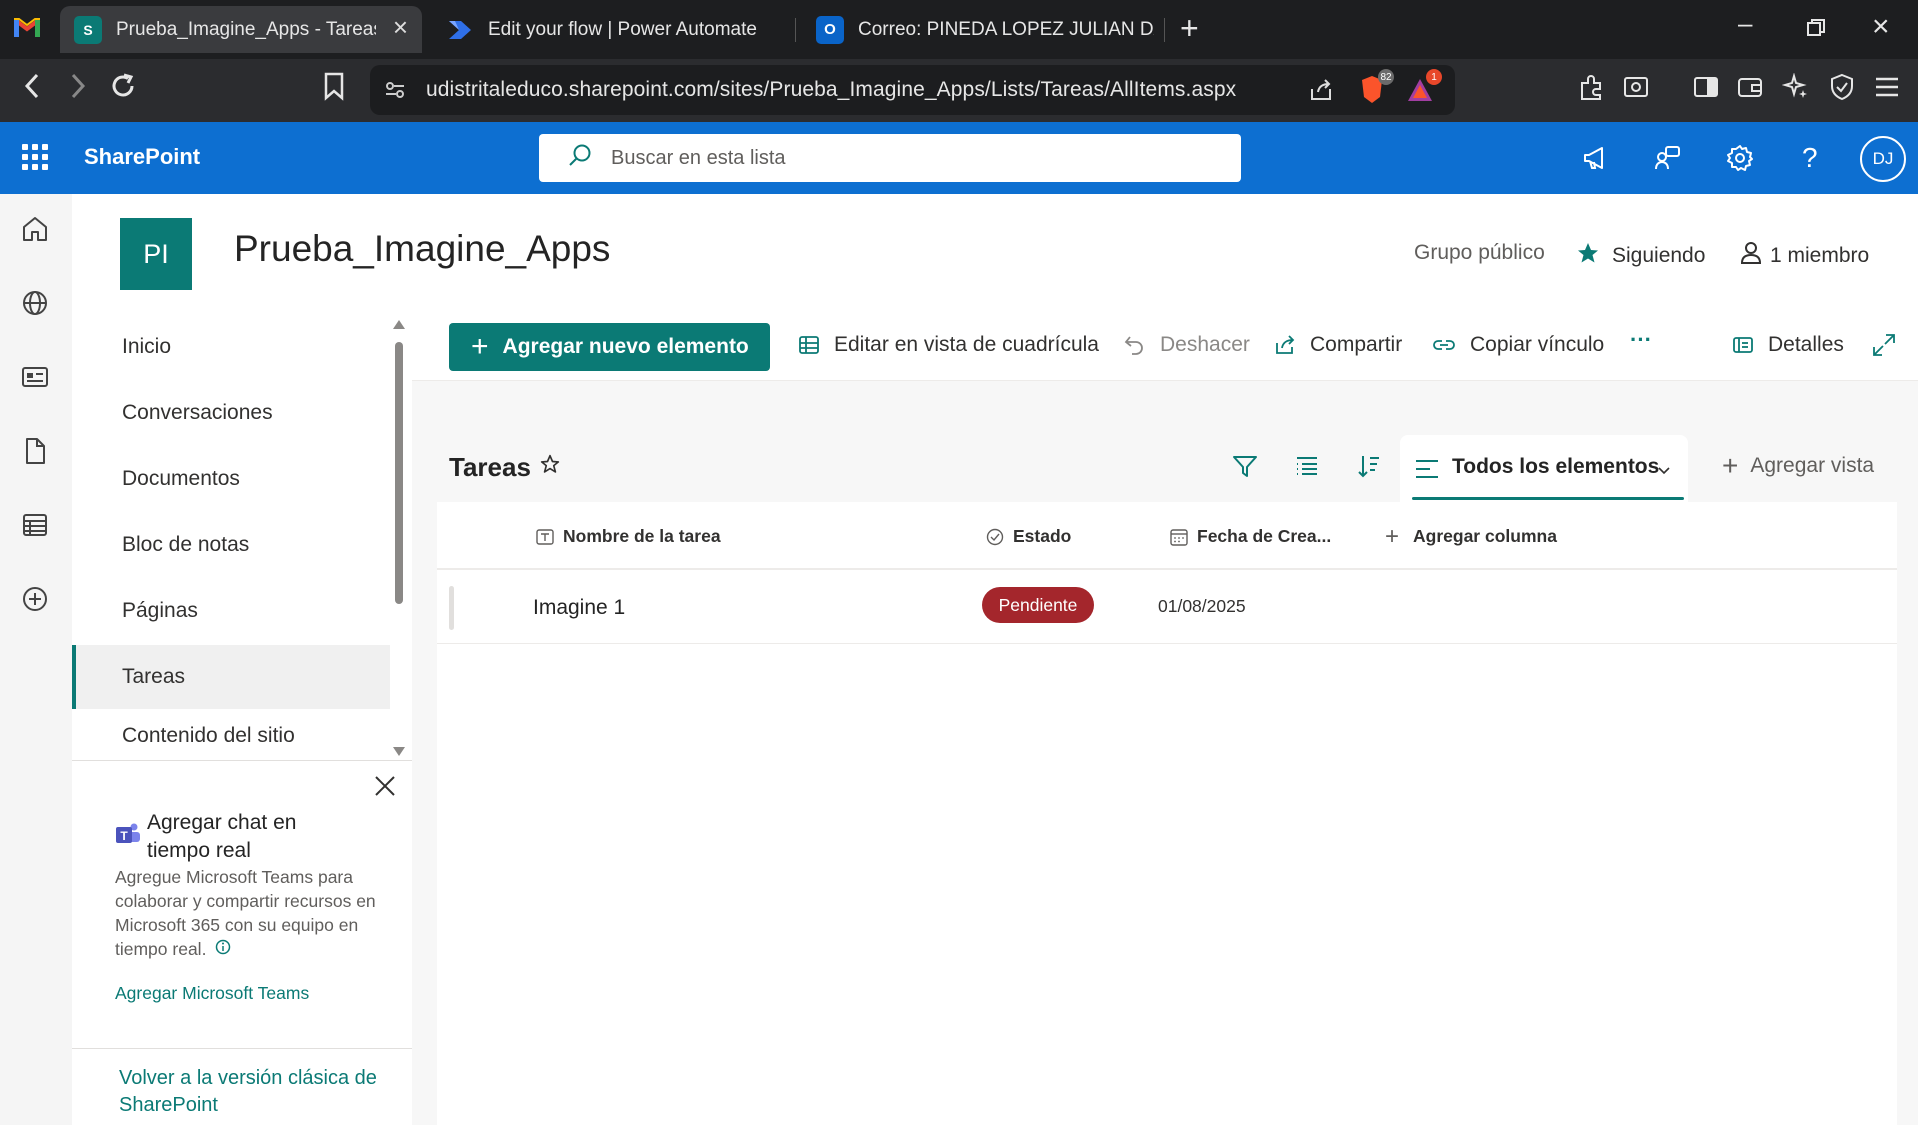 The width and height of the screenshot is (1918, 1125). I want to click on nav-item-conversaciones: Conversaciones, so click(231, 413).